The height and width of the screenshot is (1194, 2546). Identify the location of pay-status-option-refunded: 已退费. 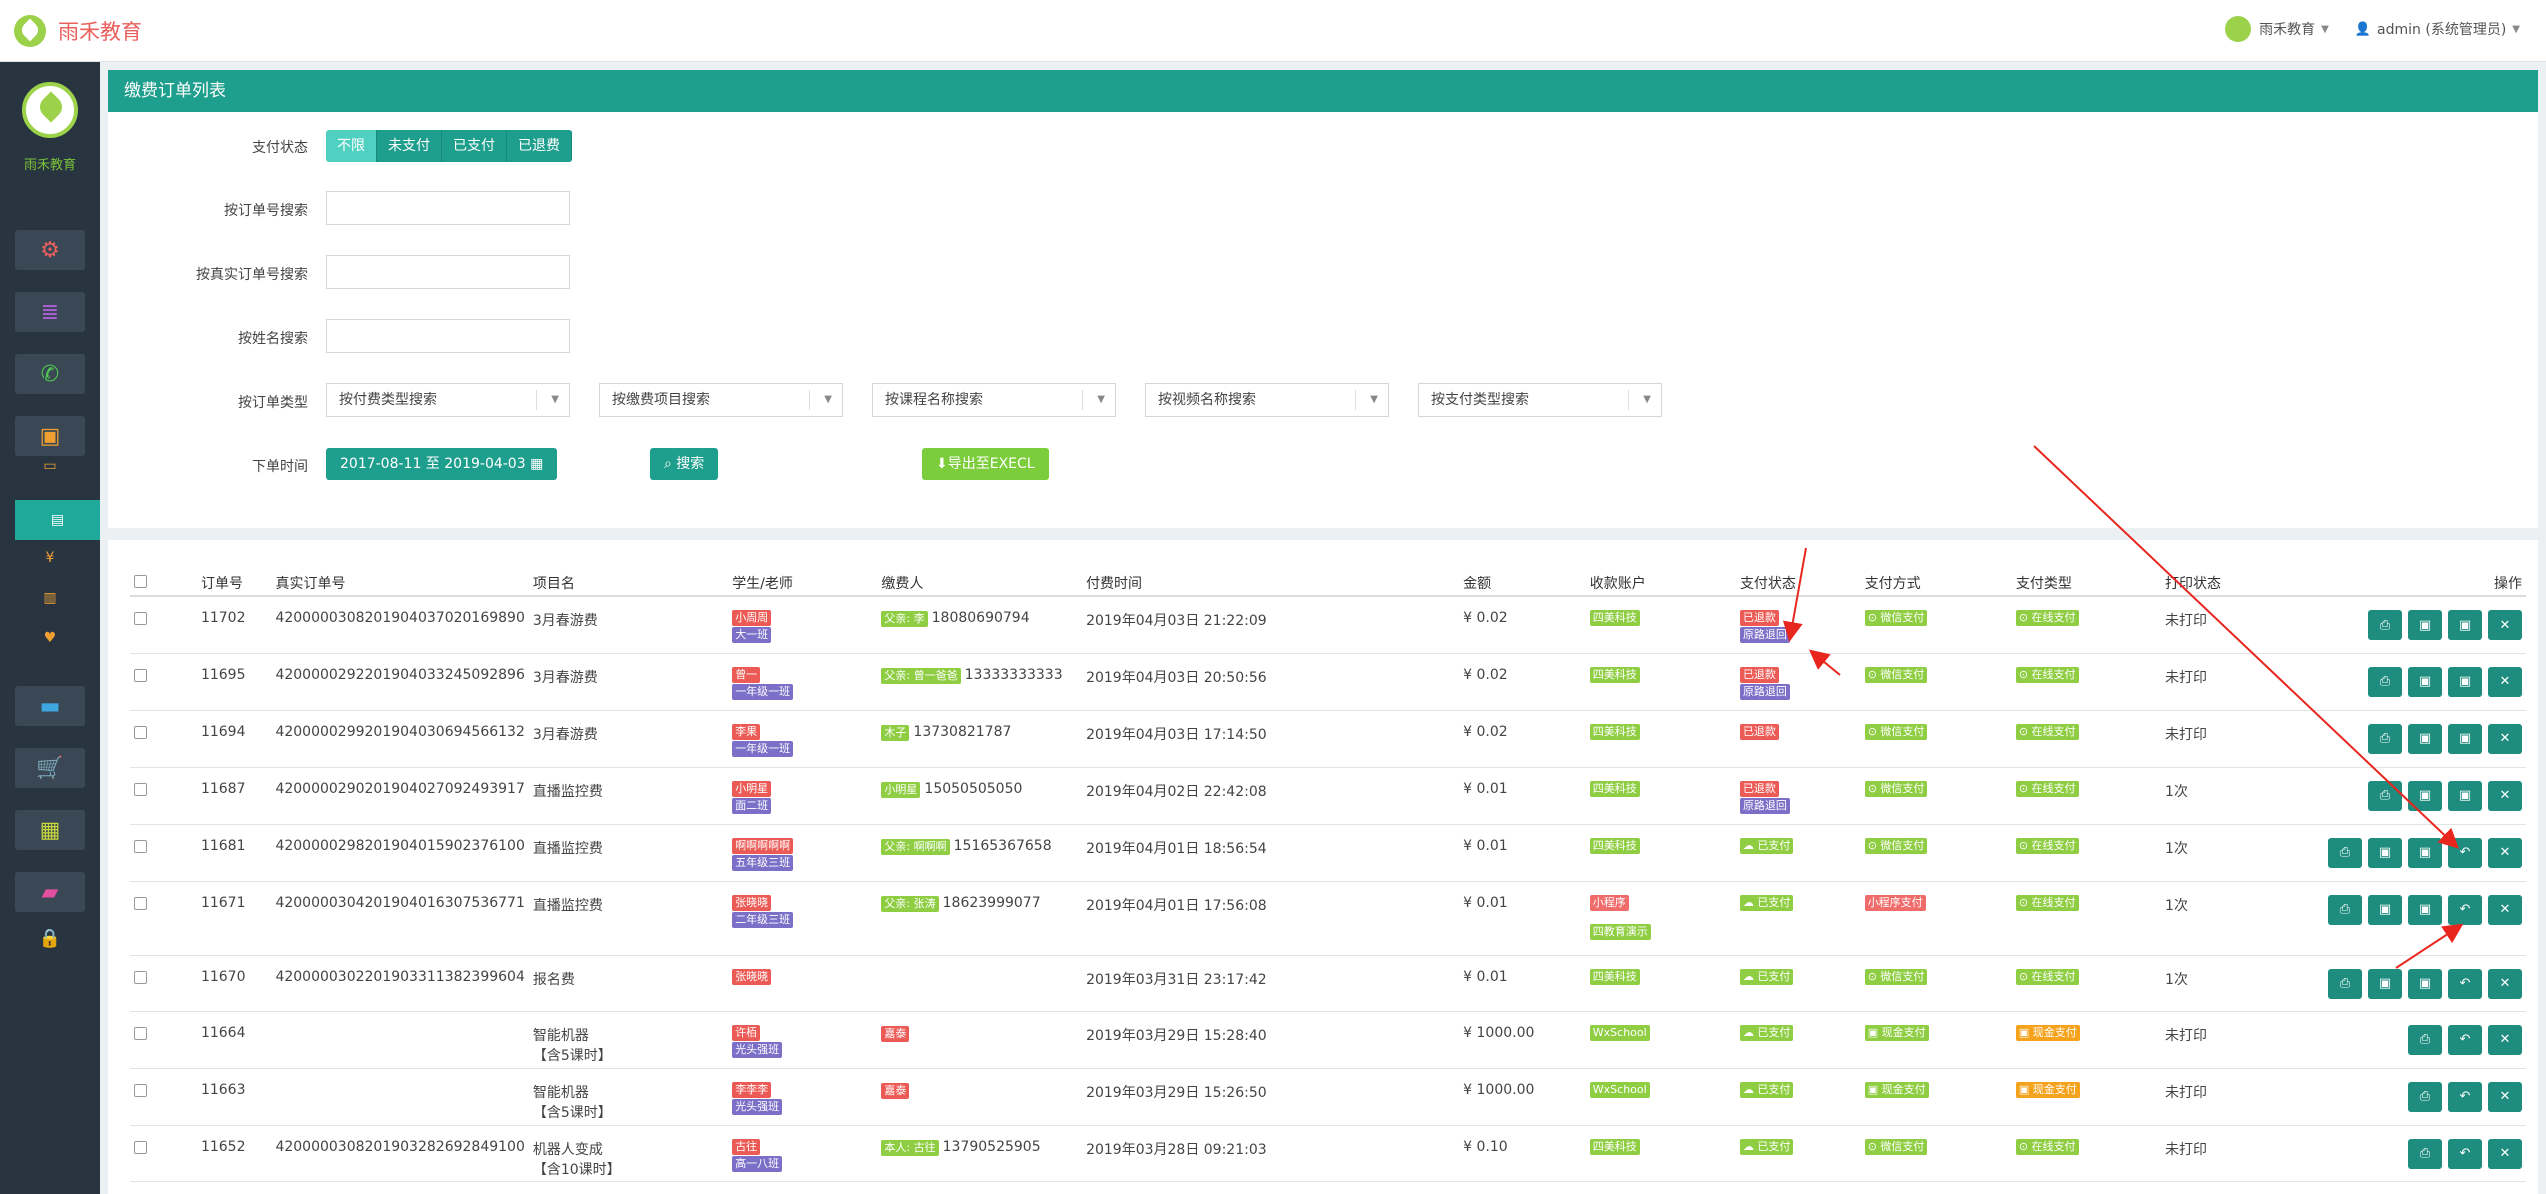
(539, 146).